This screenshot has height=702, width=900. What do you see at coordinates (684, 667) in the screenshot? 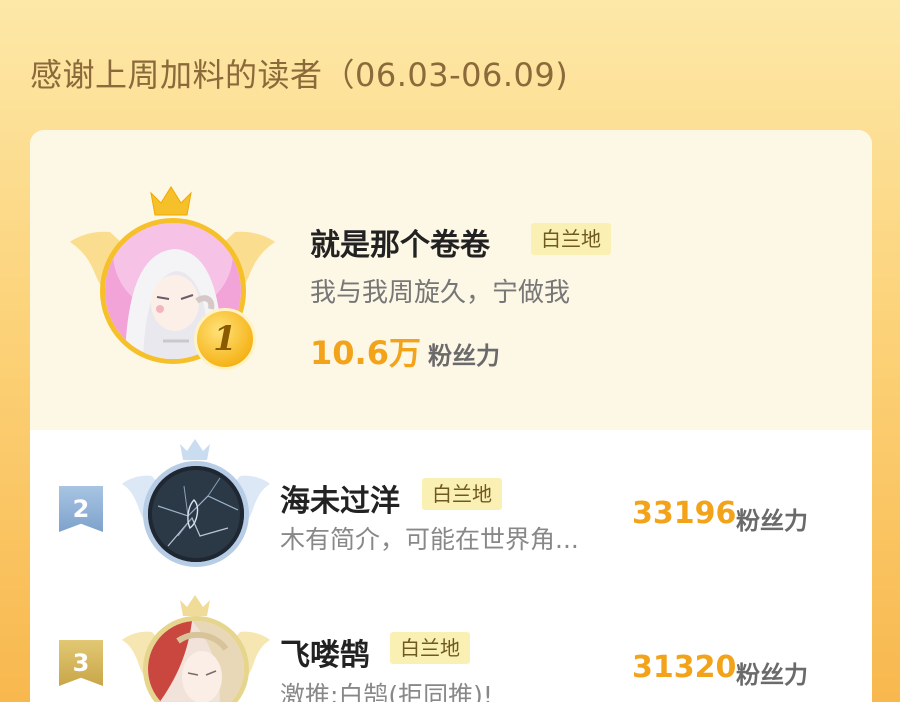
I see `fans-value: 31320` at bounding box center [684, 667].